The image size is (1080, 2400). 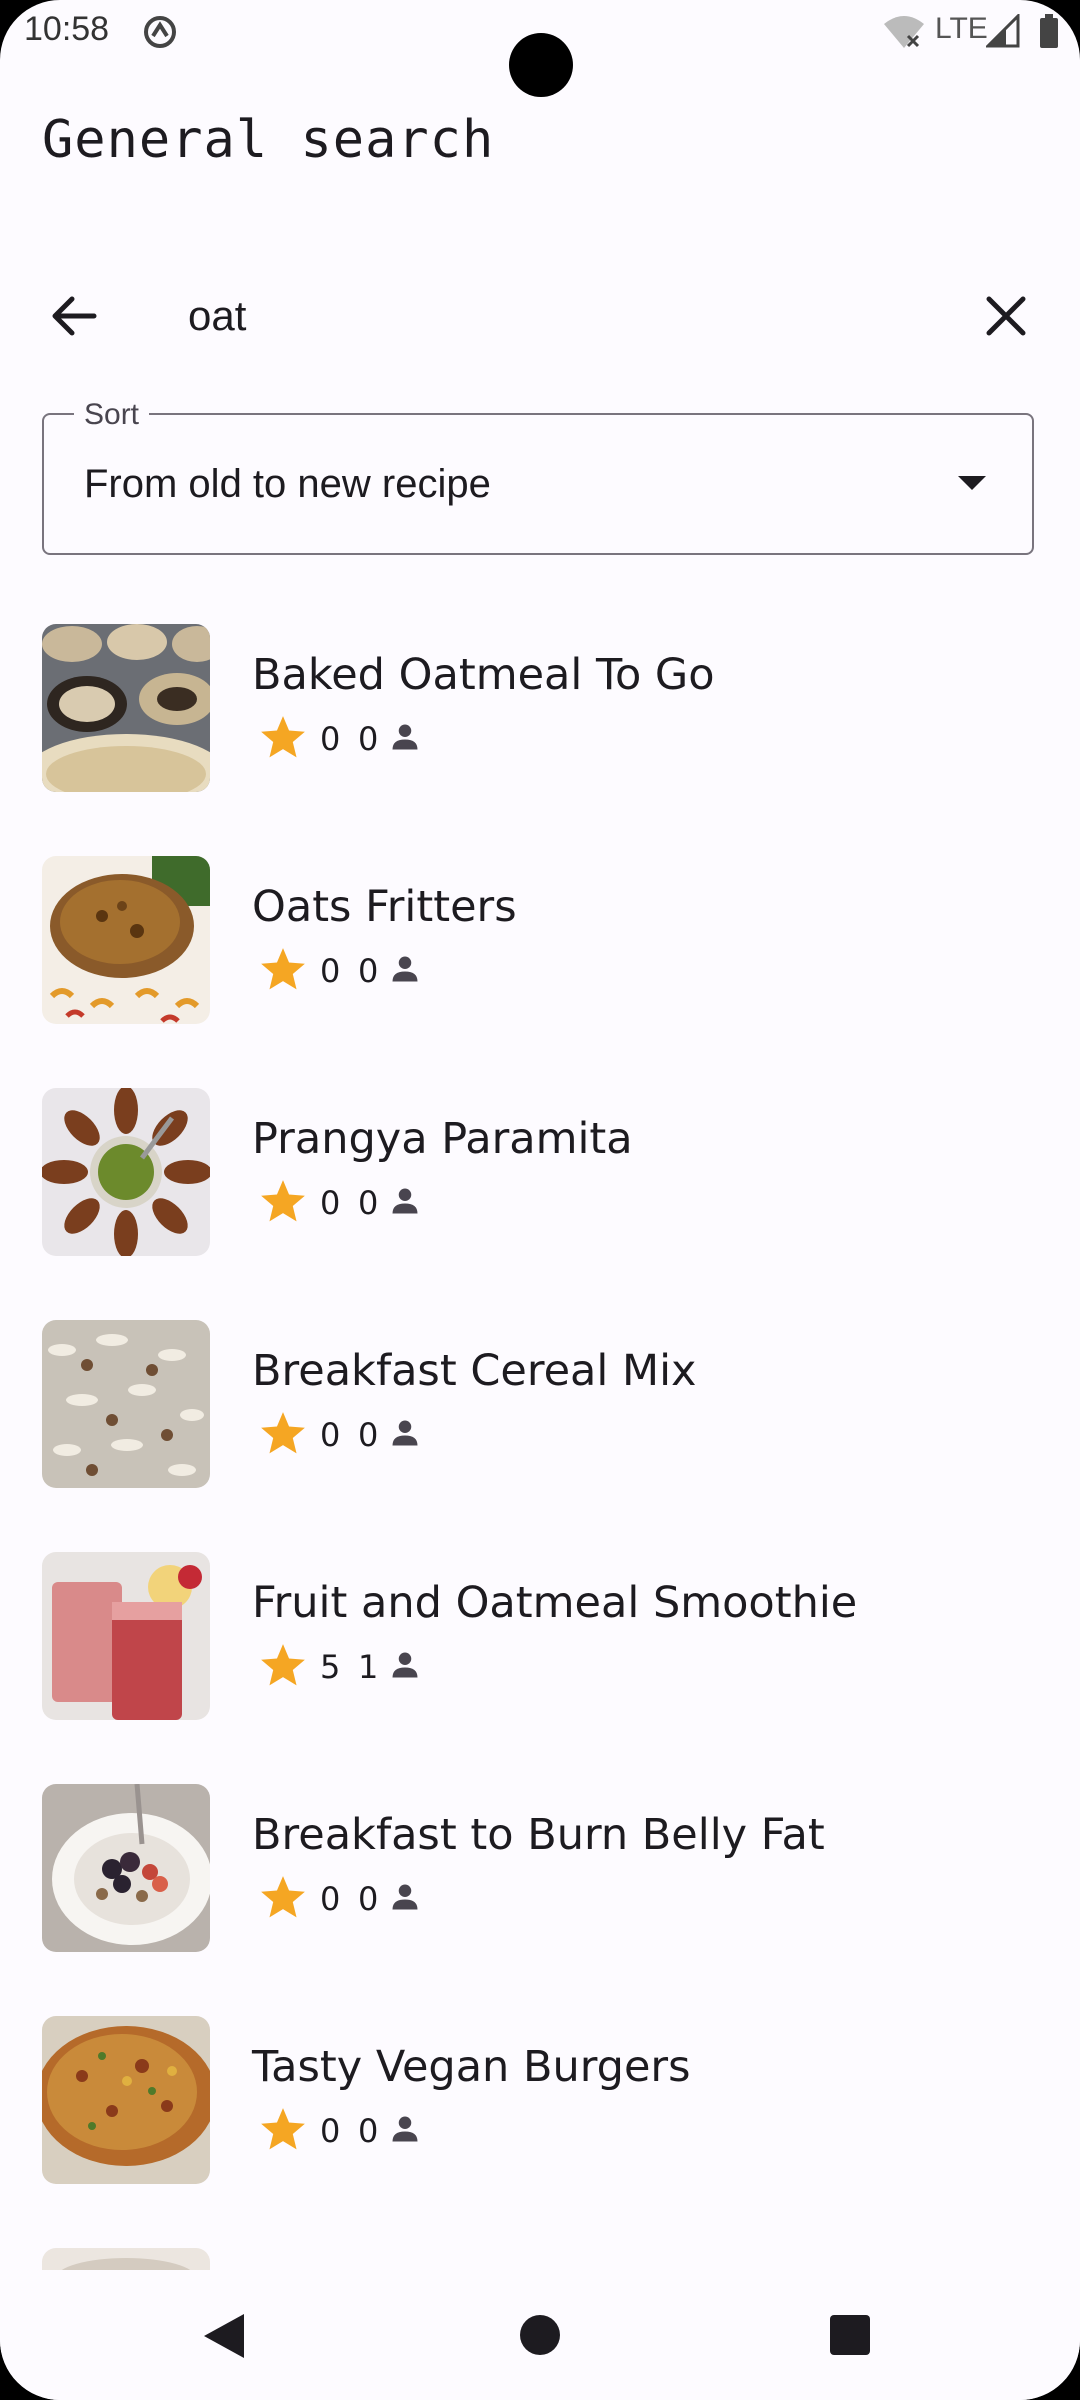 What do you see at coordinates (540, 1416) in the screenshot?
I see `recipe-item: Breakfast Cereal Mix 0 0` at bounding box center [540, 1416].